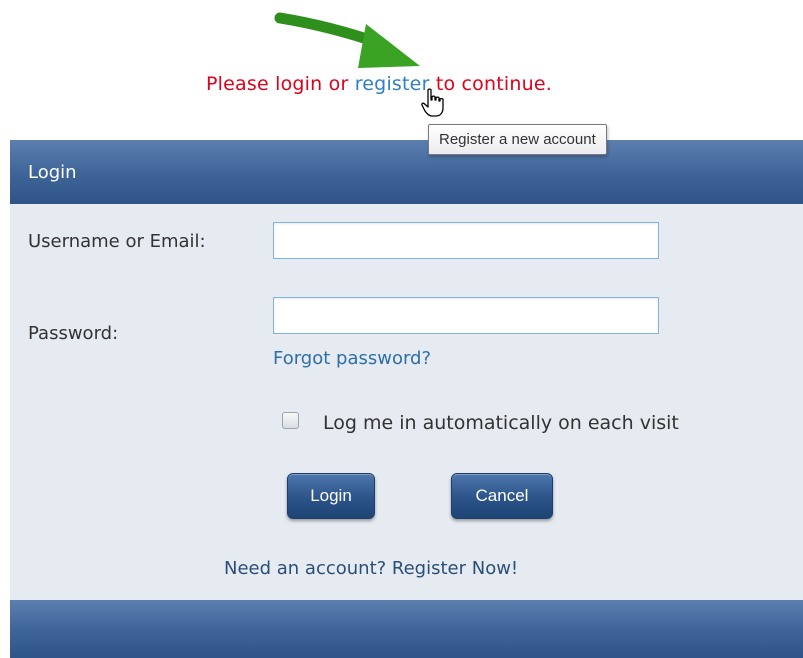 The image size is (803, 658). What do you see at coordinates (490, 84) in the screenshot?
I see `notice-suffix: to continue.` at bounding box center [490, 84].